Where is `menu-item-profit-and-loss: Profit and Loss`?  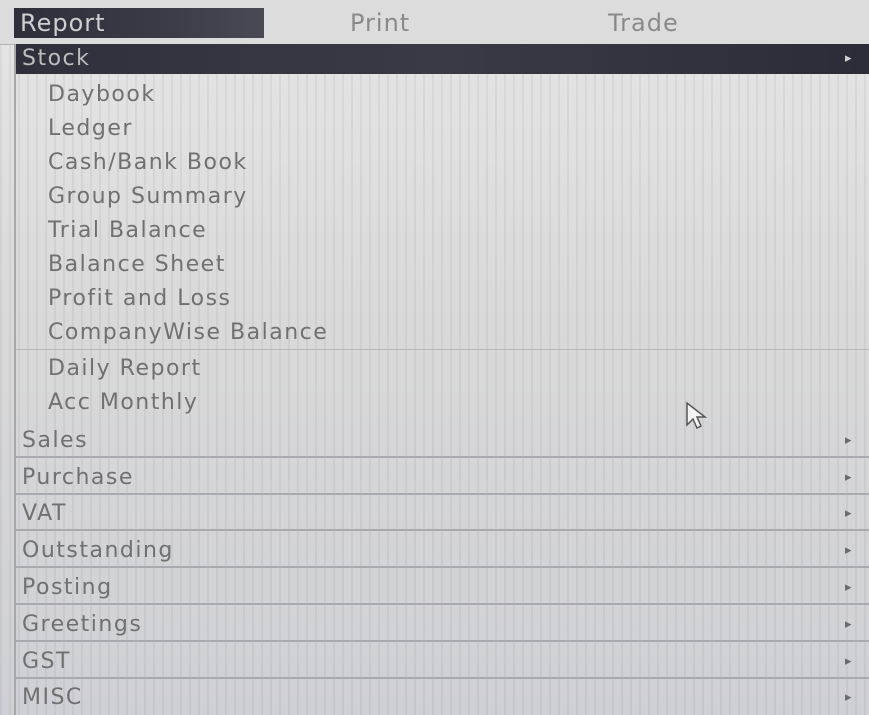
menu-item-profit-and-loss: Profit and Loss is located at coordinates (442, 299).